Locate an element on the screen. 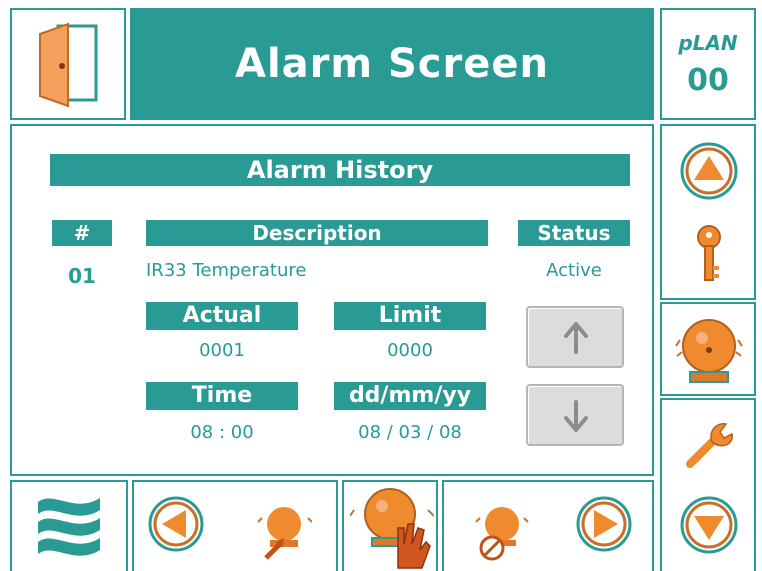 This screenshot has height=571, width=762. alarm-status: Active is located at coordinates (574, 270).